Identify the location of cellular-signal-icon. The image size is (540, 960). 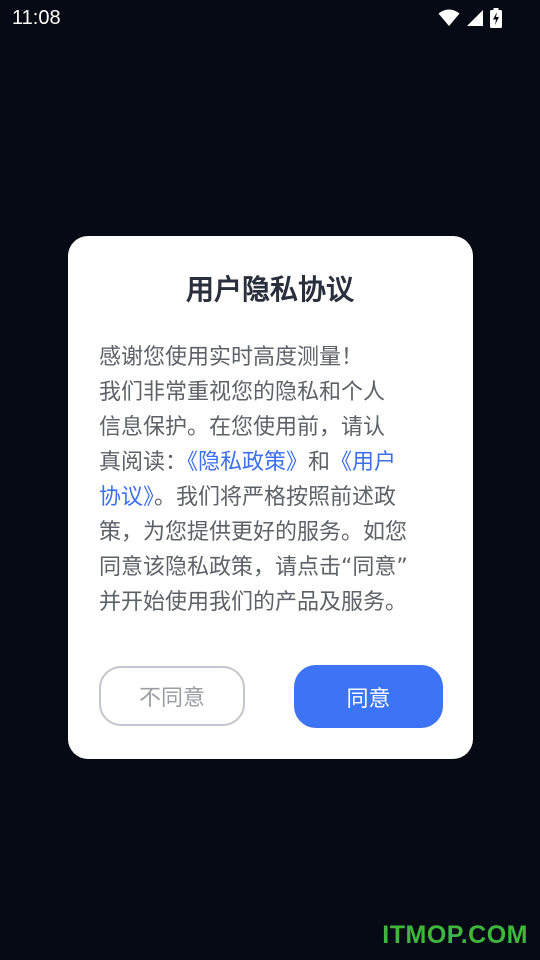
(475, 18).